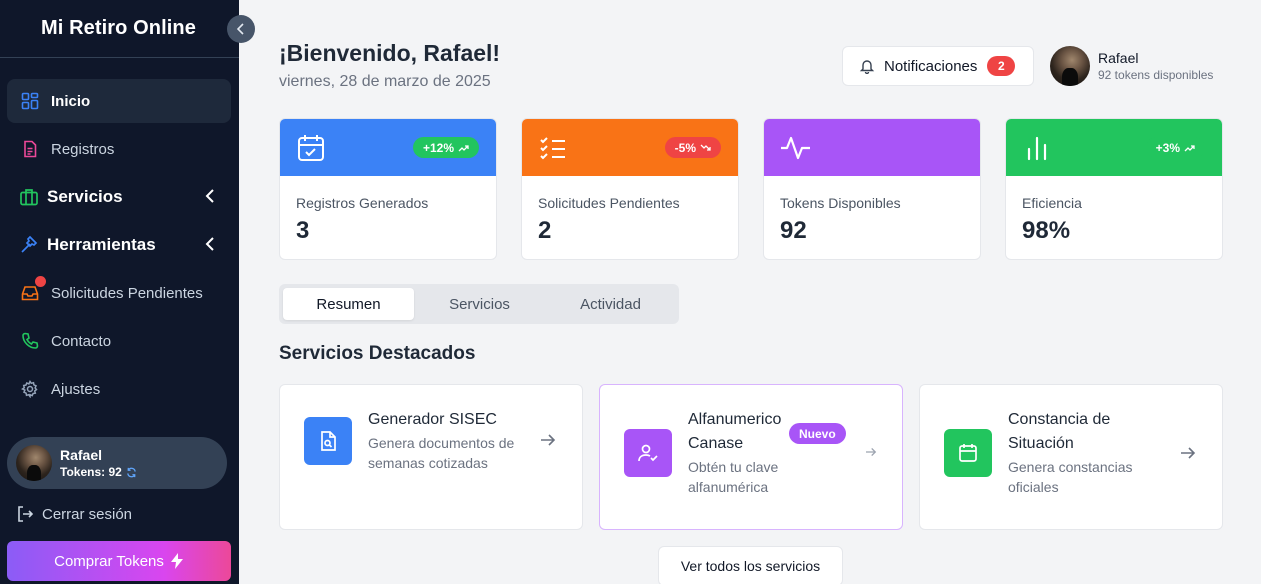  Describe the element at coordinates (735, 431) in the screenshot. I see `service-title: Alfanumerico Canase` at that location.